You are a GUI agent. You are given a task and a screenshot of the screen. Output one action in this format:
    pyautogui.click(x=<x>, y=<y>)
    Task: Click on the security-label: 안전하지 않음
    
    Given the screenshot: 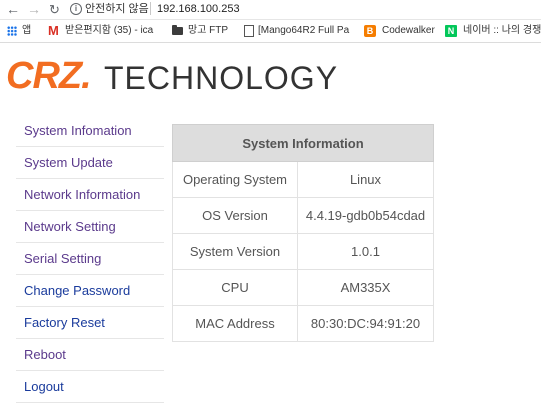 What is the action you would take?
    pyautogui.click(x=117, y=9)
    